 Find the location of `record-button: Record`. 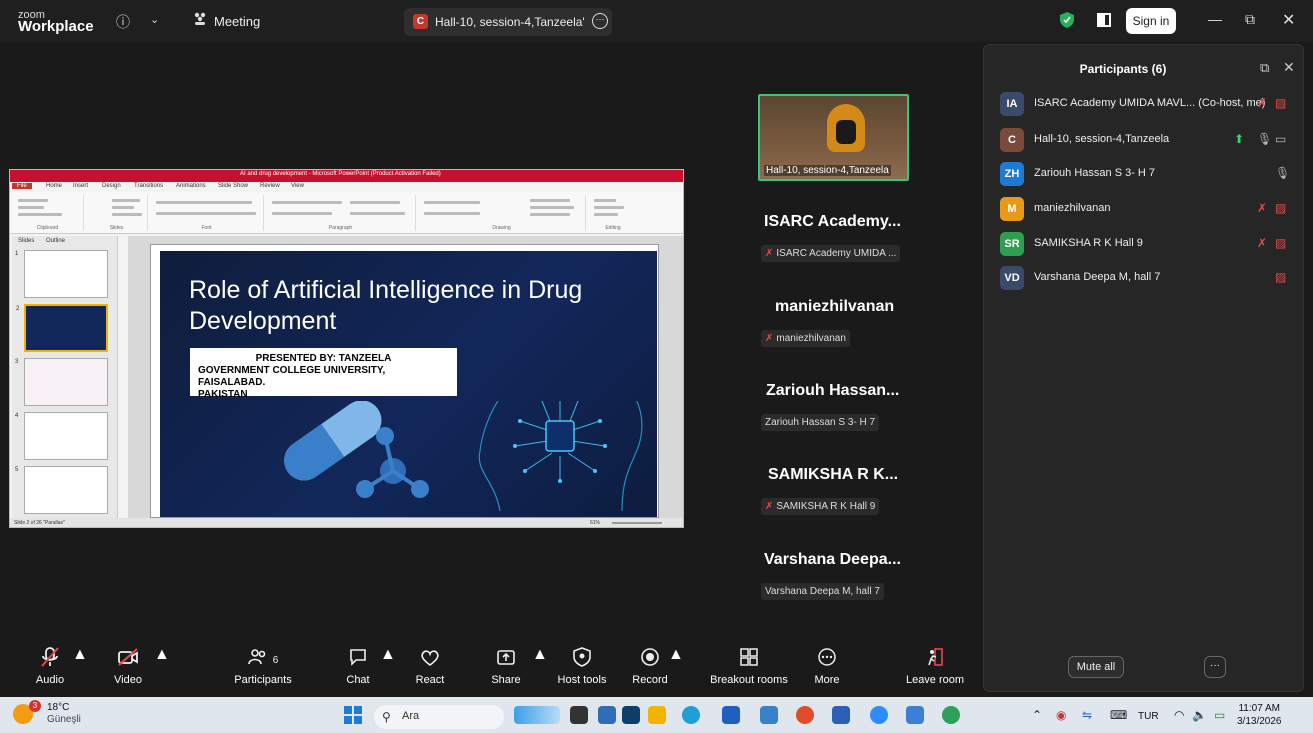

record-button: Record is located at coordinates (650, 671).